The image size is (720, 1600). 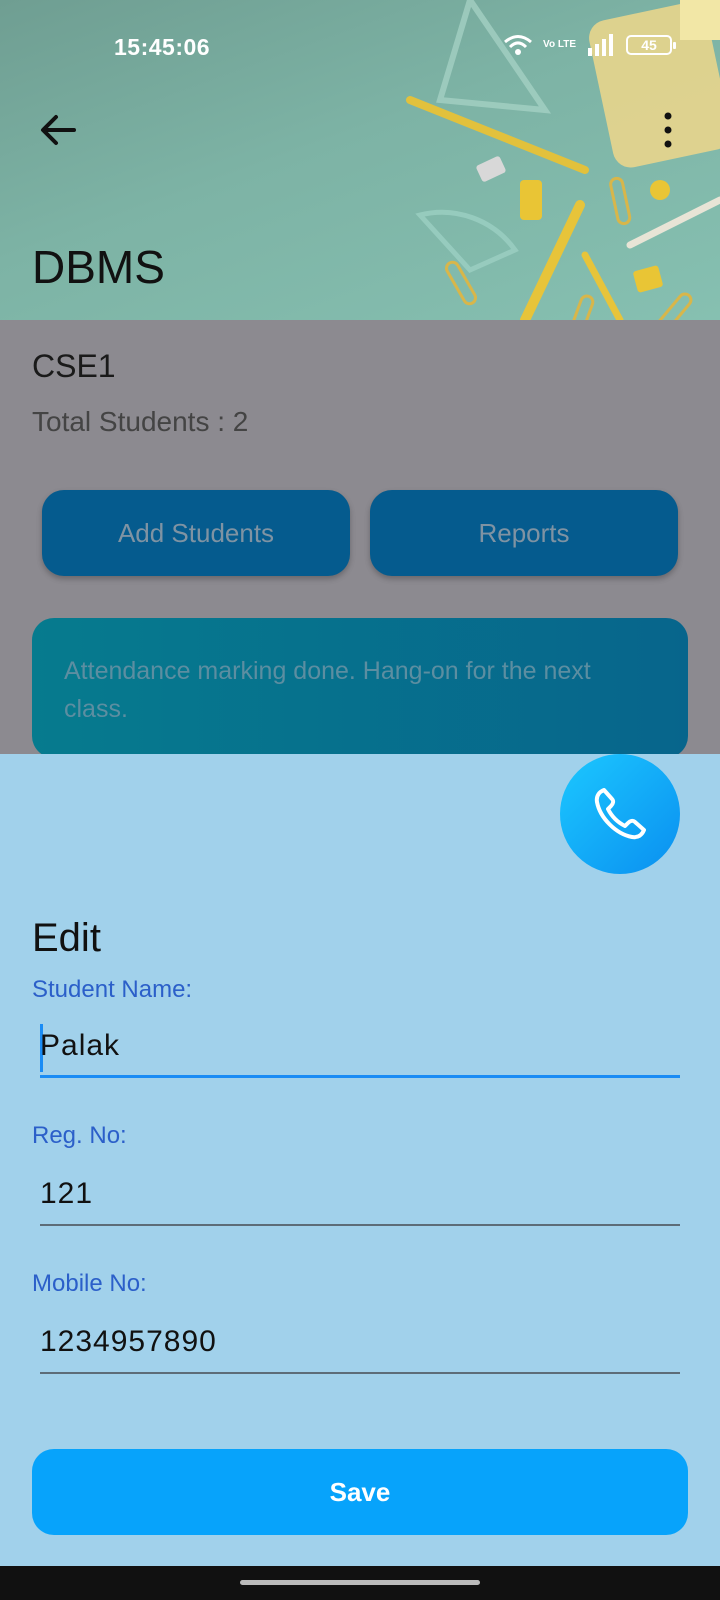 I want to click on more-vertical-icon, so click(x=668, y=130).